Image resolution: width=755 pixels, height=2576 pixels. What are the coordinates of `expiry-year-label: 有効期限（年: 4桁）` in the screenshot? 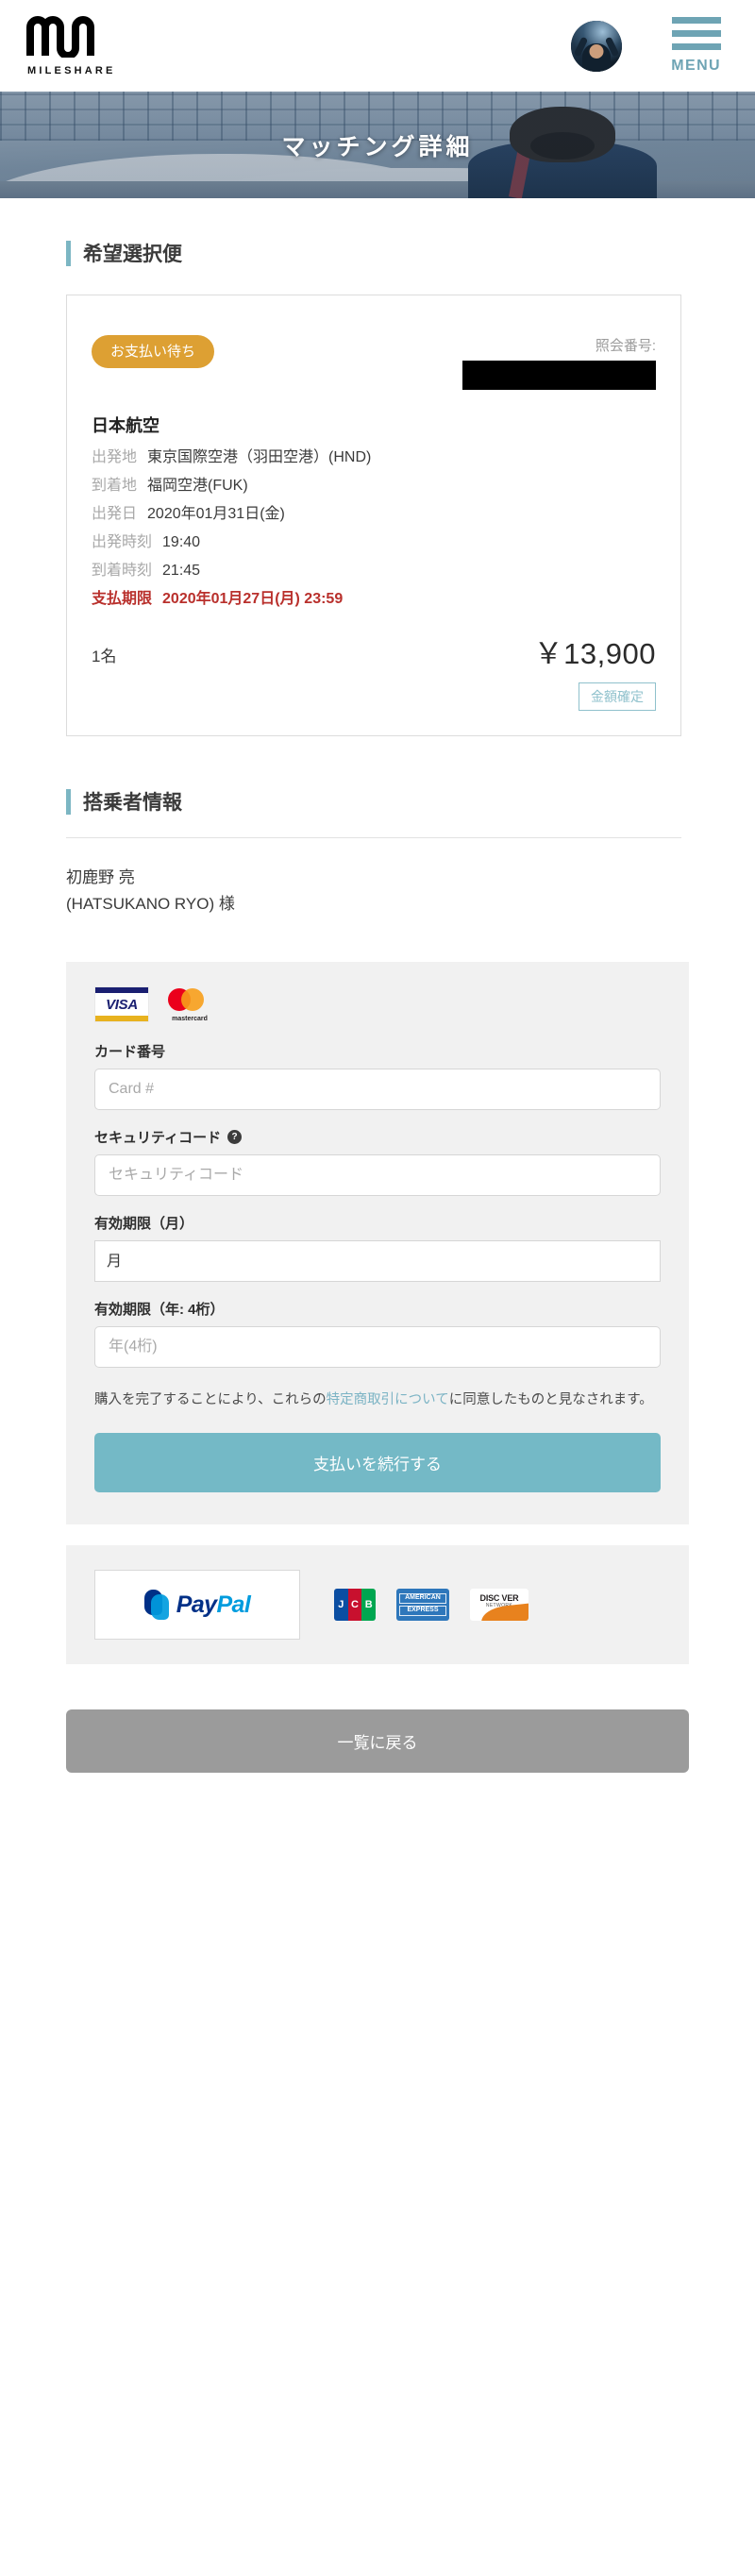 It's located at (378, 1309).